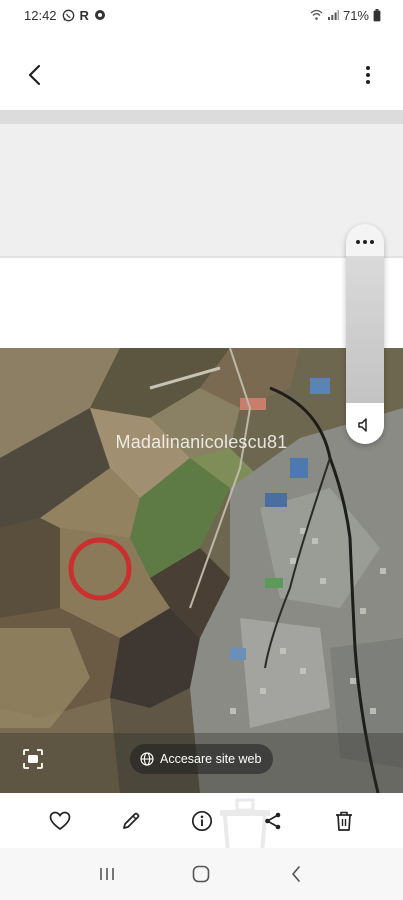 The width and height of the screenshot is (403, 900). What do you see at coordinates (201, 15) in the screenshot?
I see `status-bar: 12:42 R 71%` at bounding box center [201, 15].